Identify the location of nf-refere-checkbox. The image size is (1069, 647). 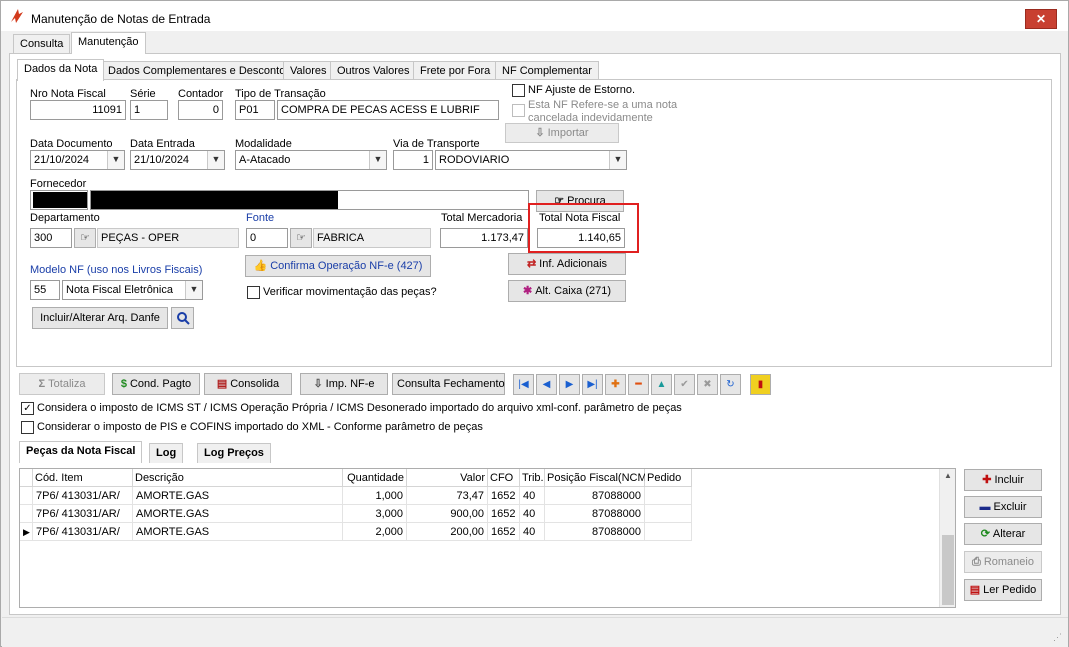
(518, 110).